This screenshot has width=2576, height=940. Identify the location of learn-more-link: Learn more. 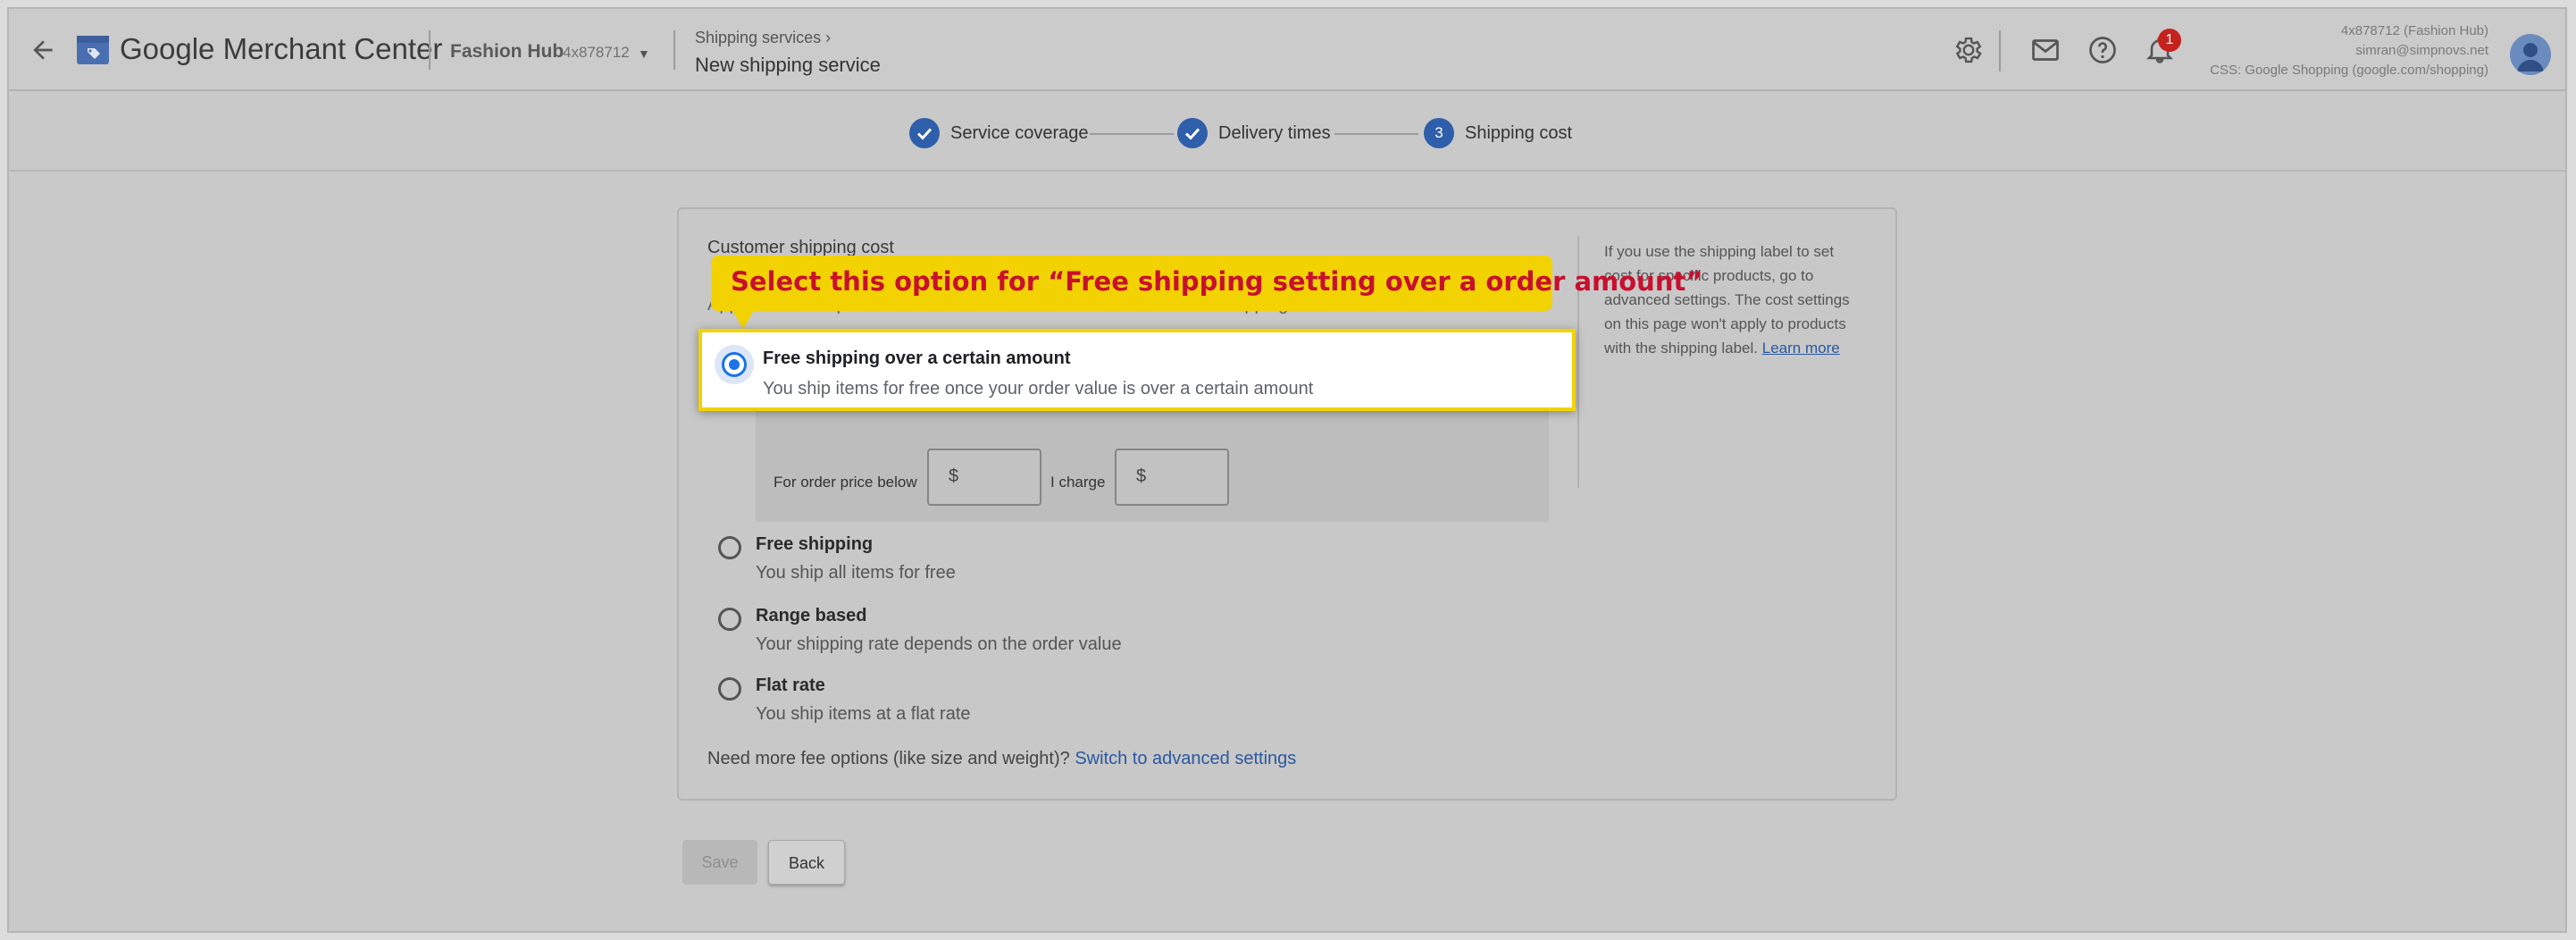
(1801, 348).